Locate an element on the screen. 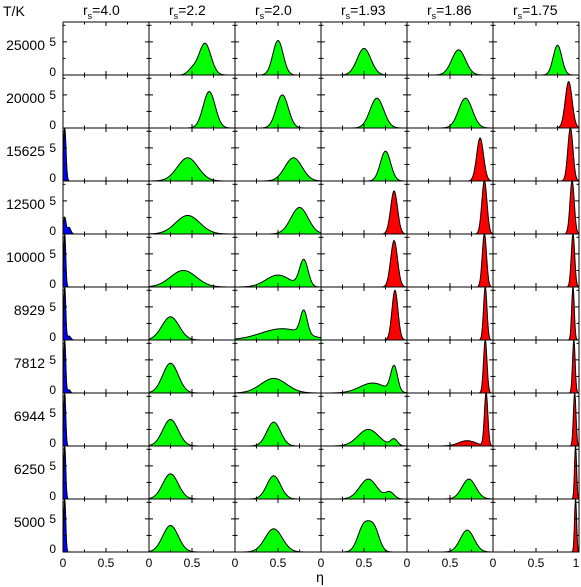 Image resolution: width=581 pixels, height=587 pixels. distribution-red-r1-c5 is located at coordinates (536, 105).